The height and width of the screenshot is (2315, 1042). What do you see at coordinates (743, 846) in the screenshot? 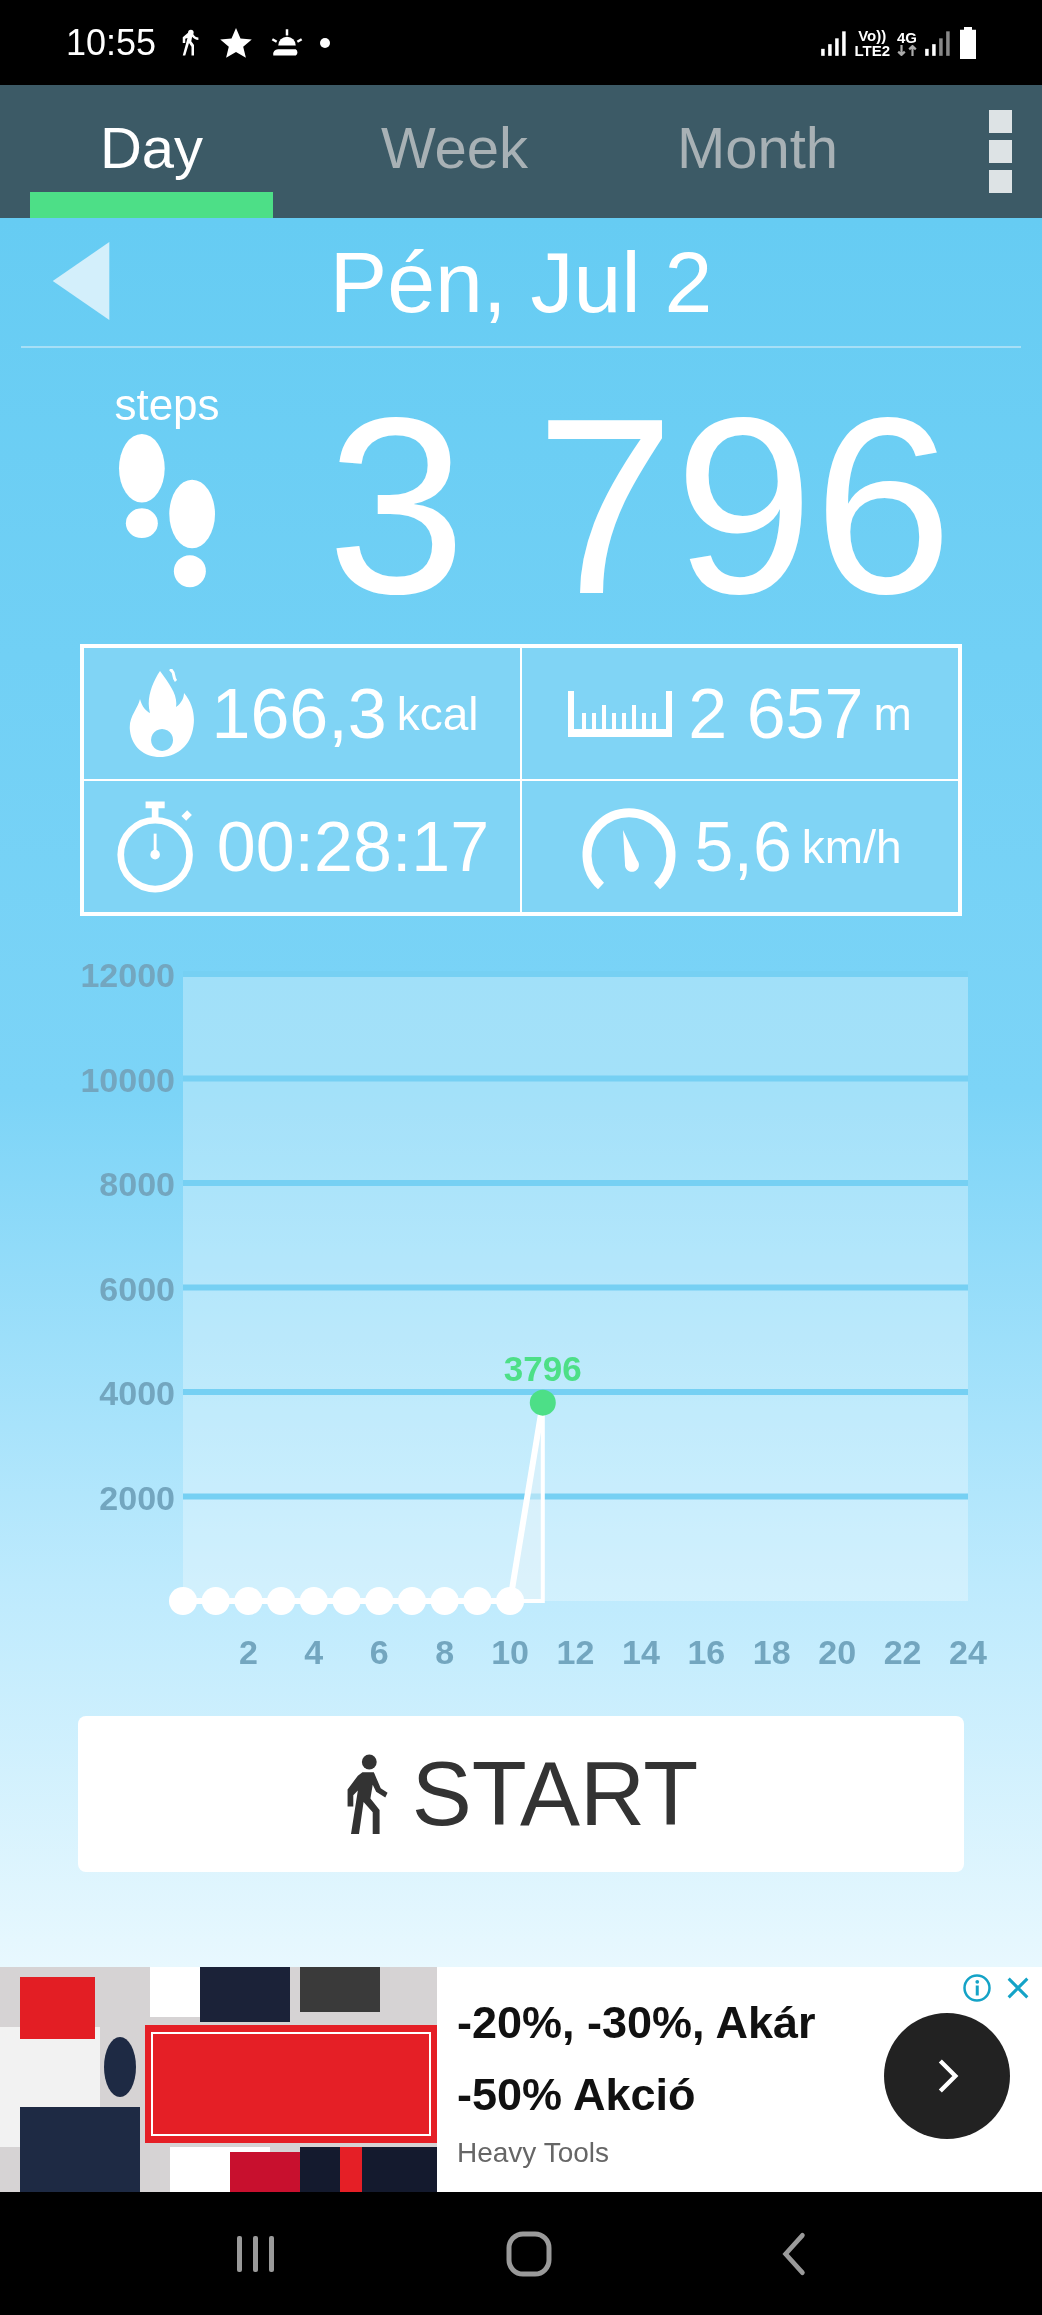
I see `stat-value: 5,6` at bounding box center [743, 846].